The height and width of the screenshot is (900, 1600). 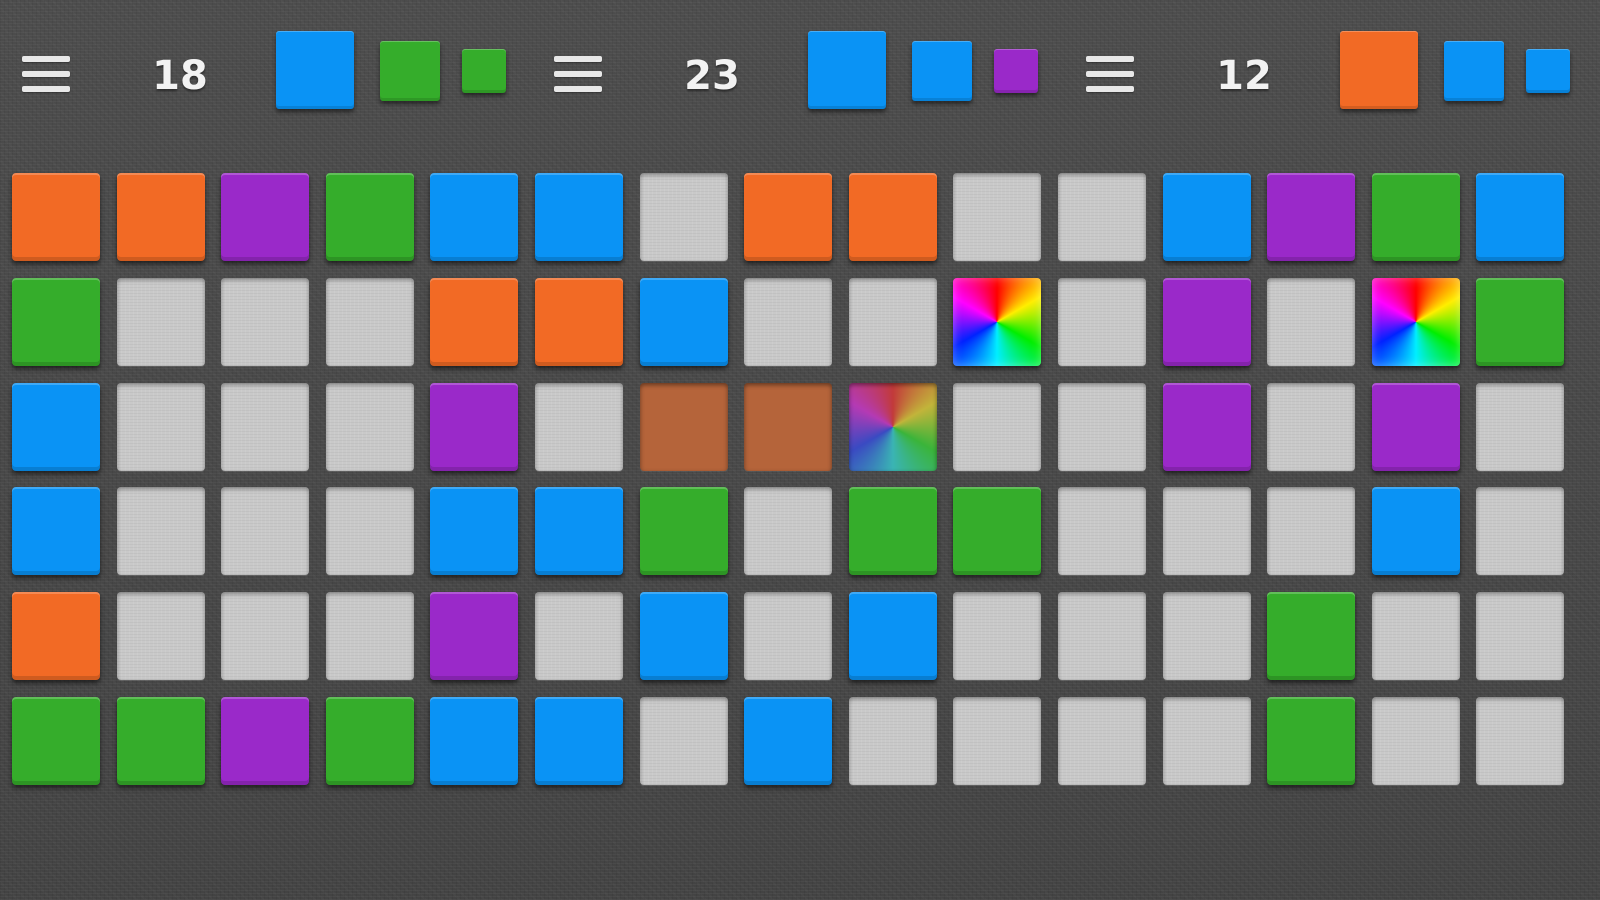 What do you see at coordinates (942, 71) in the screenshot?
I see `next-piece-medium` at bounding box center [942, 71].